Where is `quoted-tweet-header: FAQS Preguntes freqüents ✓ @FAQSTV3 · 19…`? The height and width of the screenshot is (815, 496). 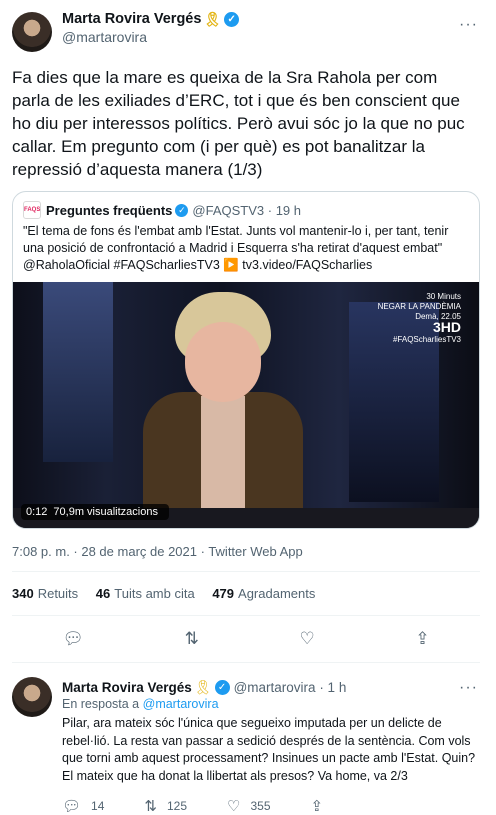 quoted-tweet-header: FAQS Preguntes freqüents ✓ @FAQSTV3 · 19… is located at coordinates (246, 205).